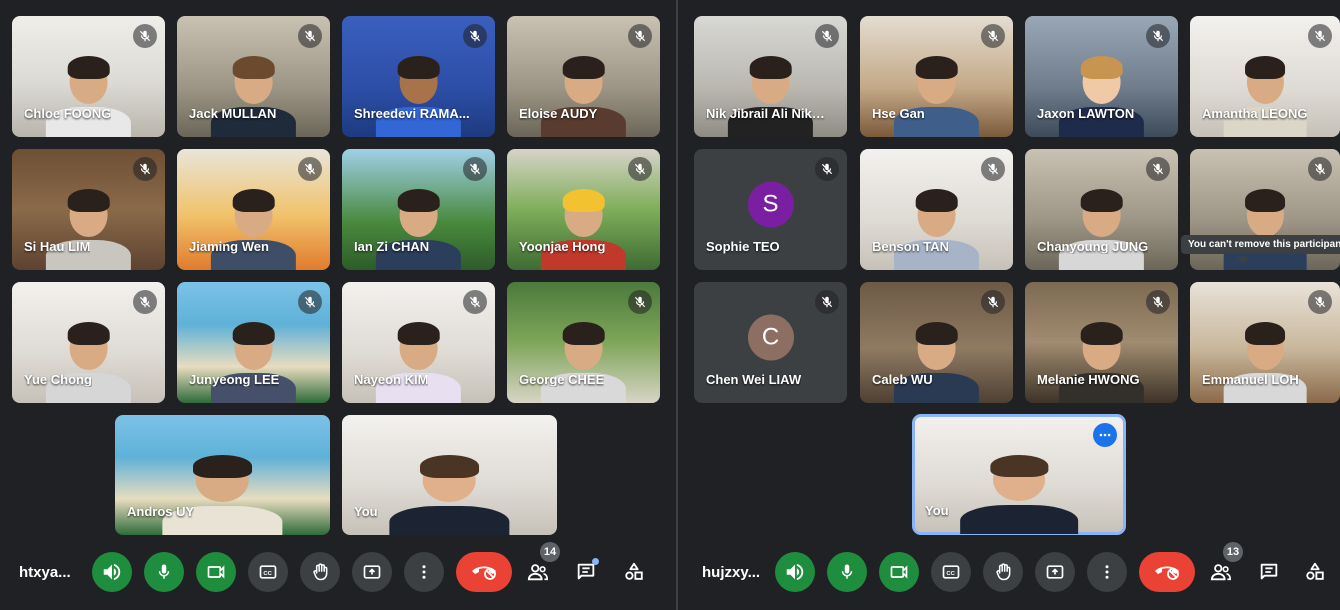  I want to click on participant-name: Benson TAN, so click(911, 246).